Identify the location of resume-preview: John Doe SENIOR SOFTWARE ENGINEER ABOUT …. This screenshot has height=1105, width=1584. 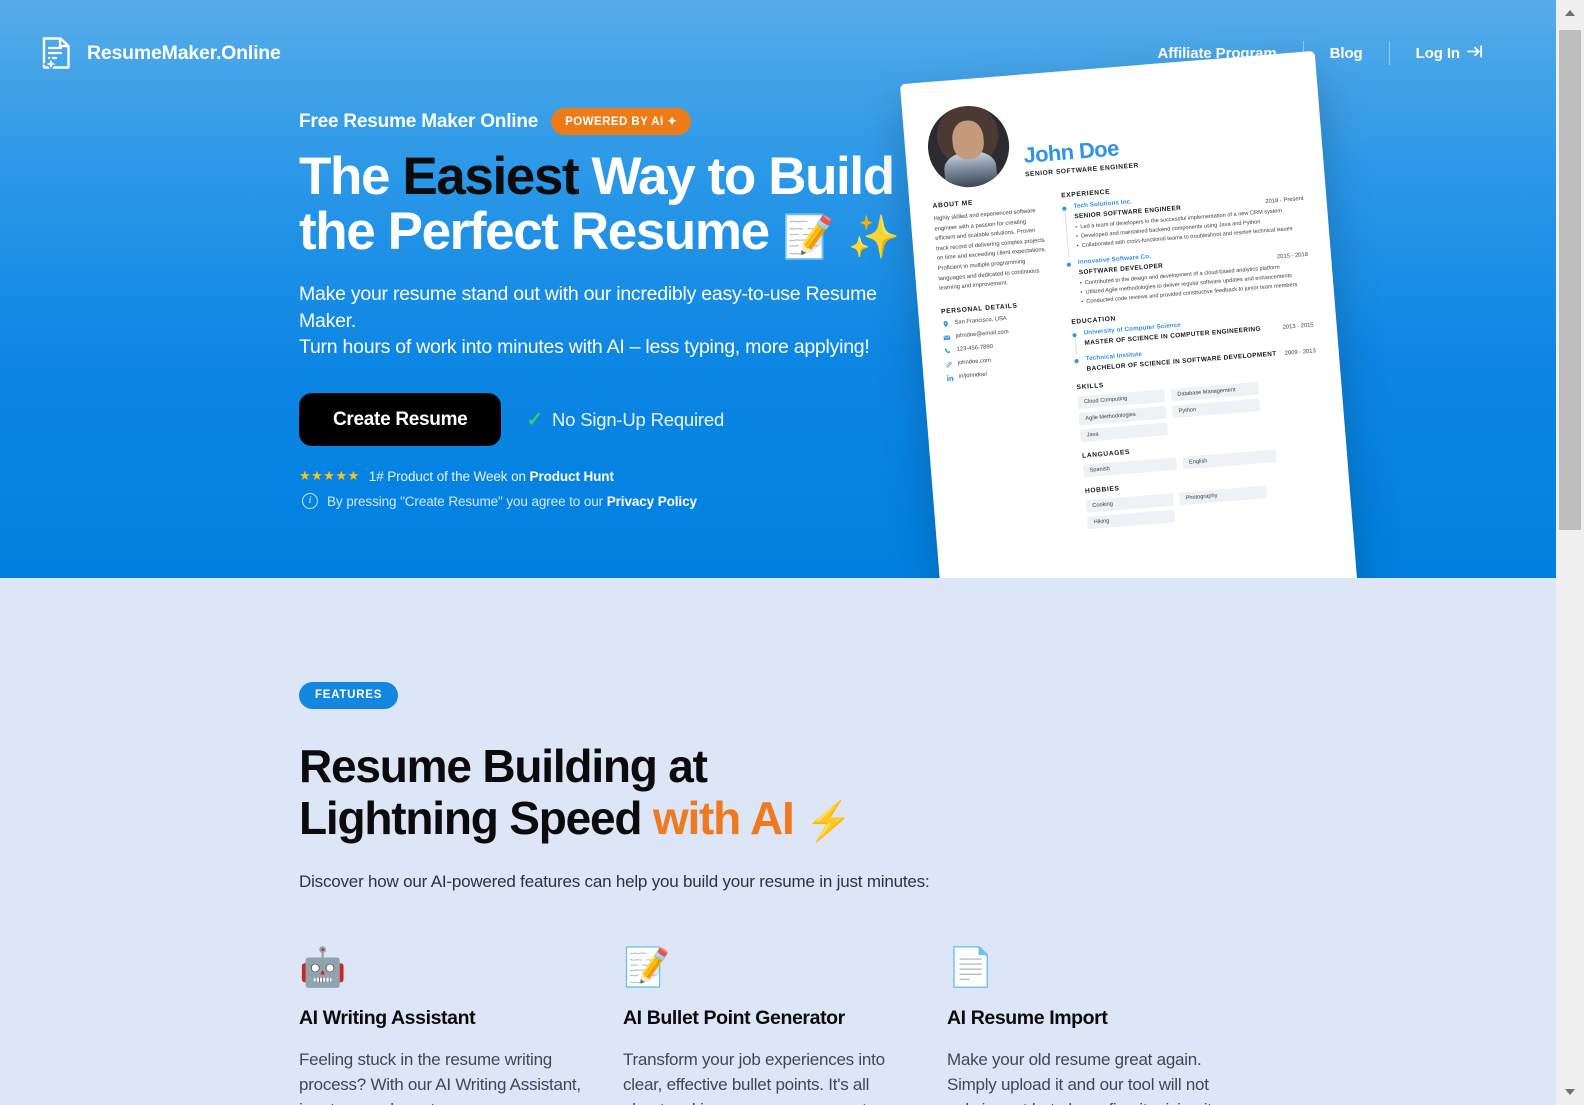
(1145, 314).